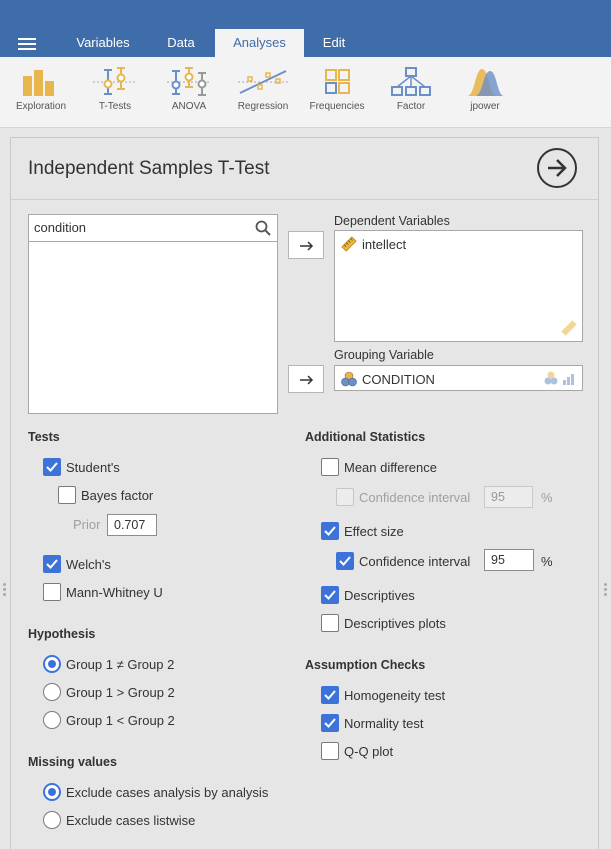 The width and height of the screenshot is (611, 849). I want to click on students-checkbox, so click(52, 467).